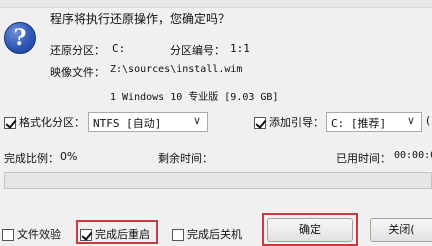  I want to click on image-entry: 1 Windows 10 专业版 [9.03 GB], so click(194, 97).